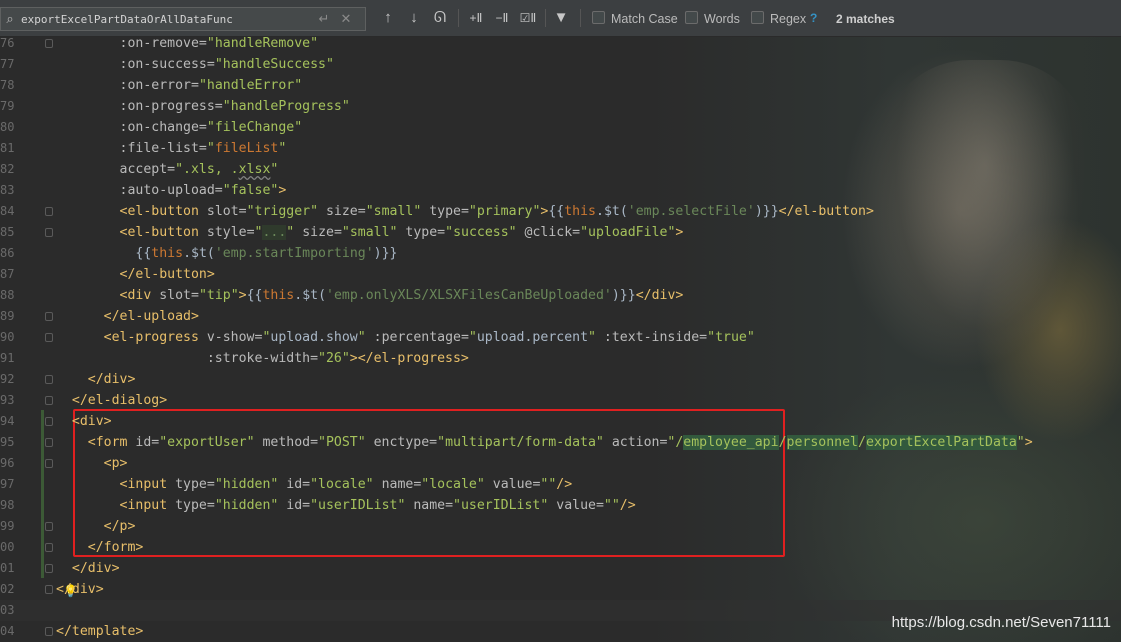  Describe the element at coordinates (560, 106) in the screenshot. I see `code-line: 79 :on-progress="handleProgress"` at that location.